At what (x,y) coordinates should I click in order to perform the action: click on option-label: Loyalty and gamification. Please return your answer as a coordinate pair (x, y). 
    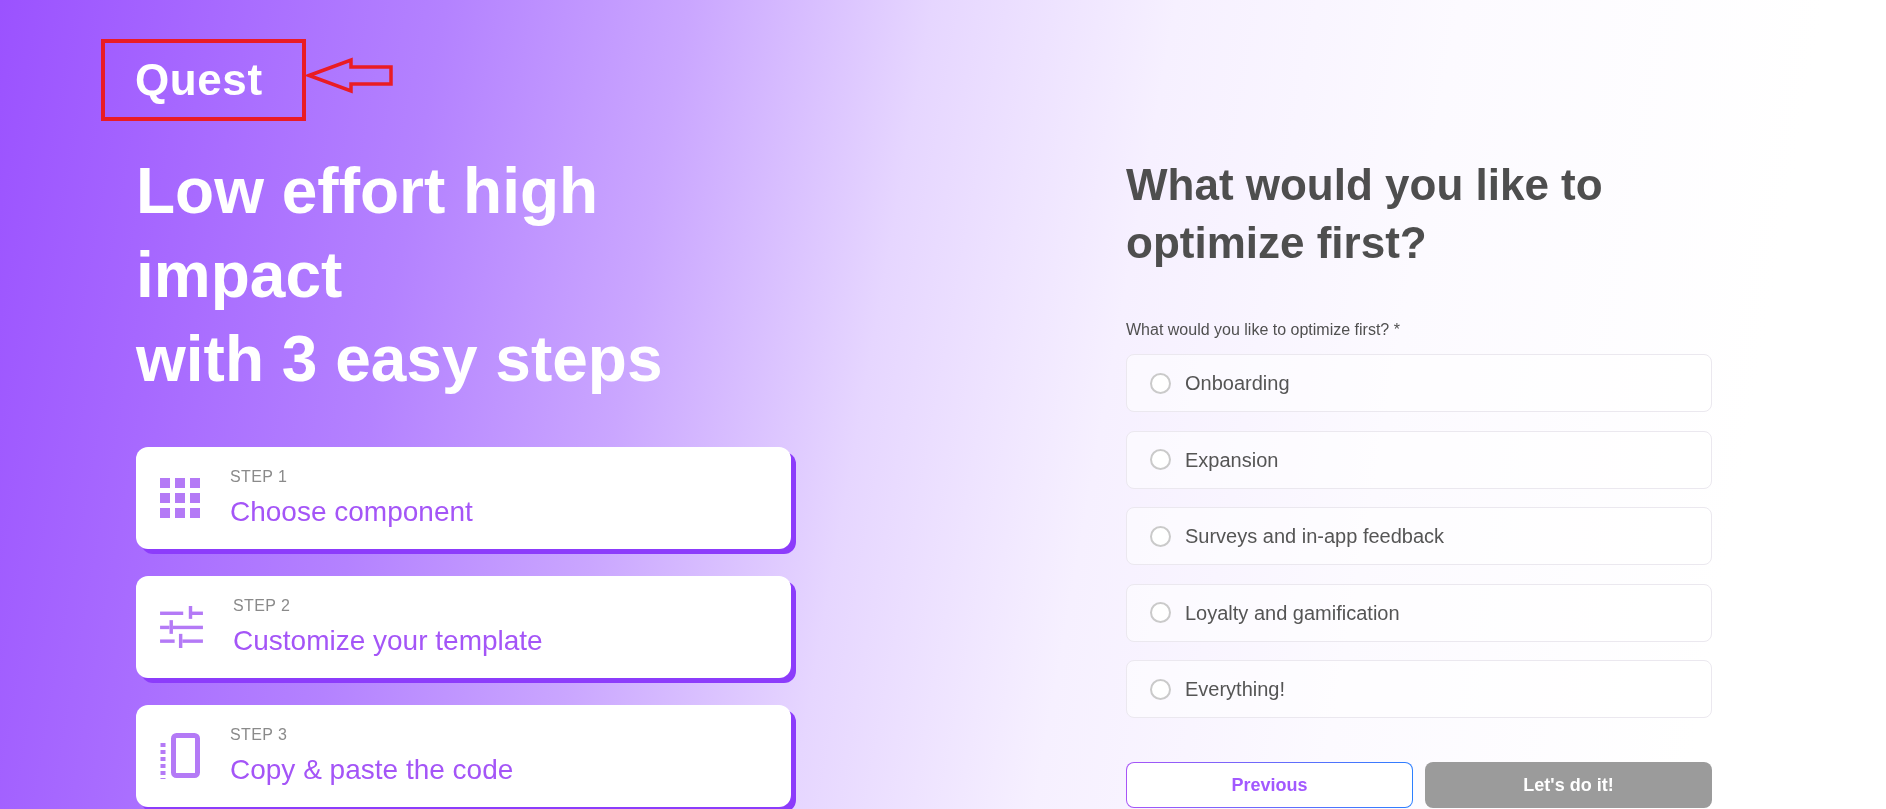
    Looking at the image, I should click on (1292, 612).